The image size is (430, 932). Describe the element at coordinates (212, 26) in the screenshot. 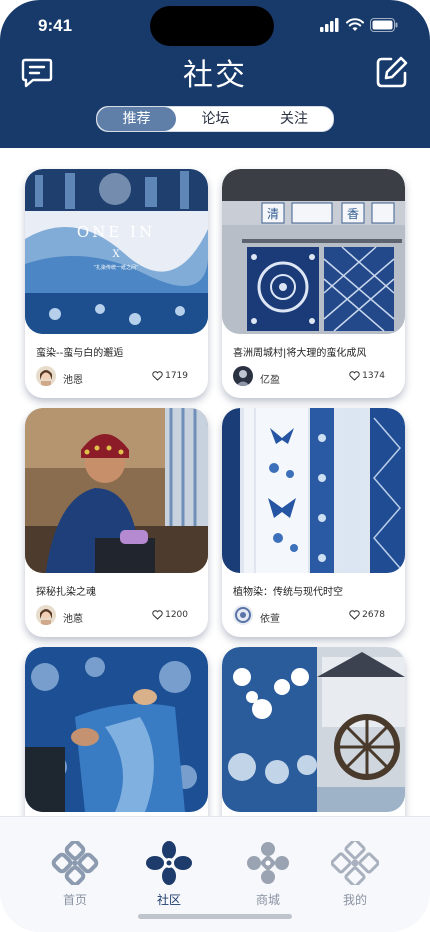

I see `dynamic-island` at that location.